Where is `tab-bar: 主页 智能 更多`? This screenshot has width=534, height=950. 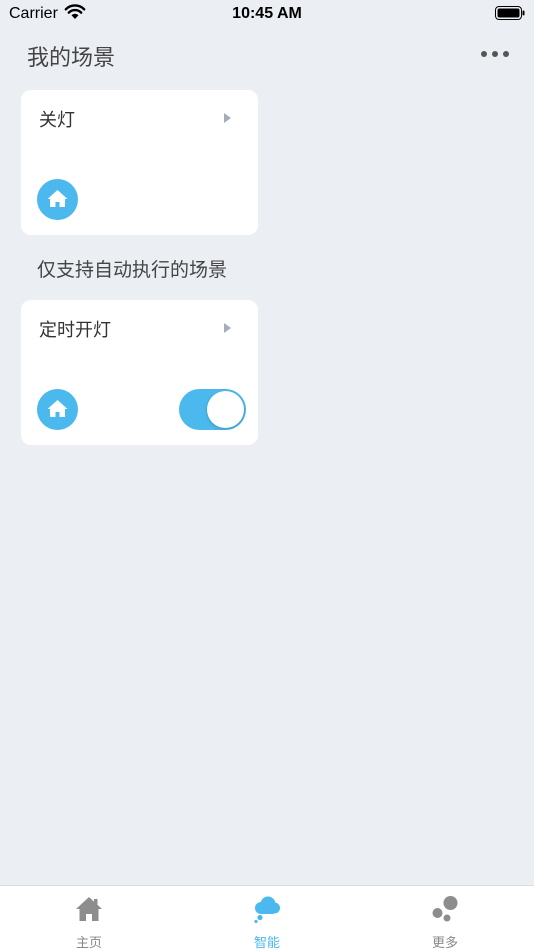 tab-bar: 主页 智能 更多 is located at coordinates (267, 917).